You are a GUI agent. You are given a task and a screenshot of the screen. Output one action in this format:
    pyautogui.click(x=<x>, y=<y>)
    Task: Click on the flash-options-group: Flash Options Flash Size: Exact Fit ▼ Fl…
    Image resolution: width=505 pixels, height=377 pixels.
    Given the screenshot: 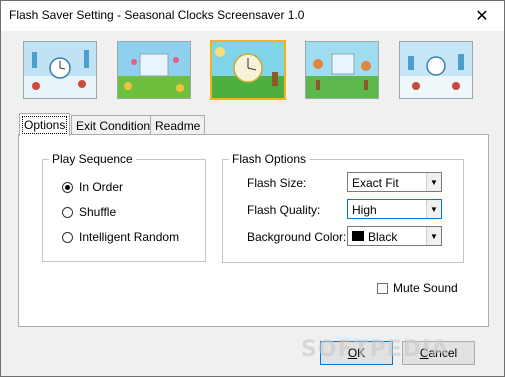 What is the action you would take?
    pyautogui.click(x=343, y=207)
    